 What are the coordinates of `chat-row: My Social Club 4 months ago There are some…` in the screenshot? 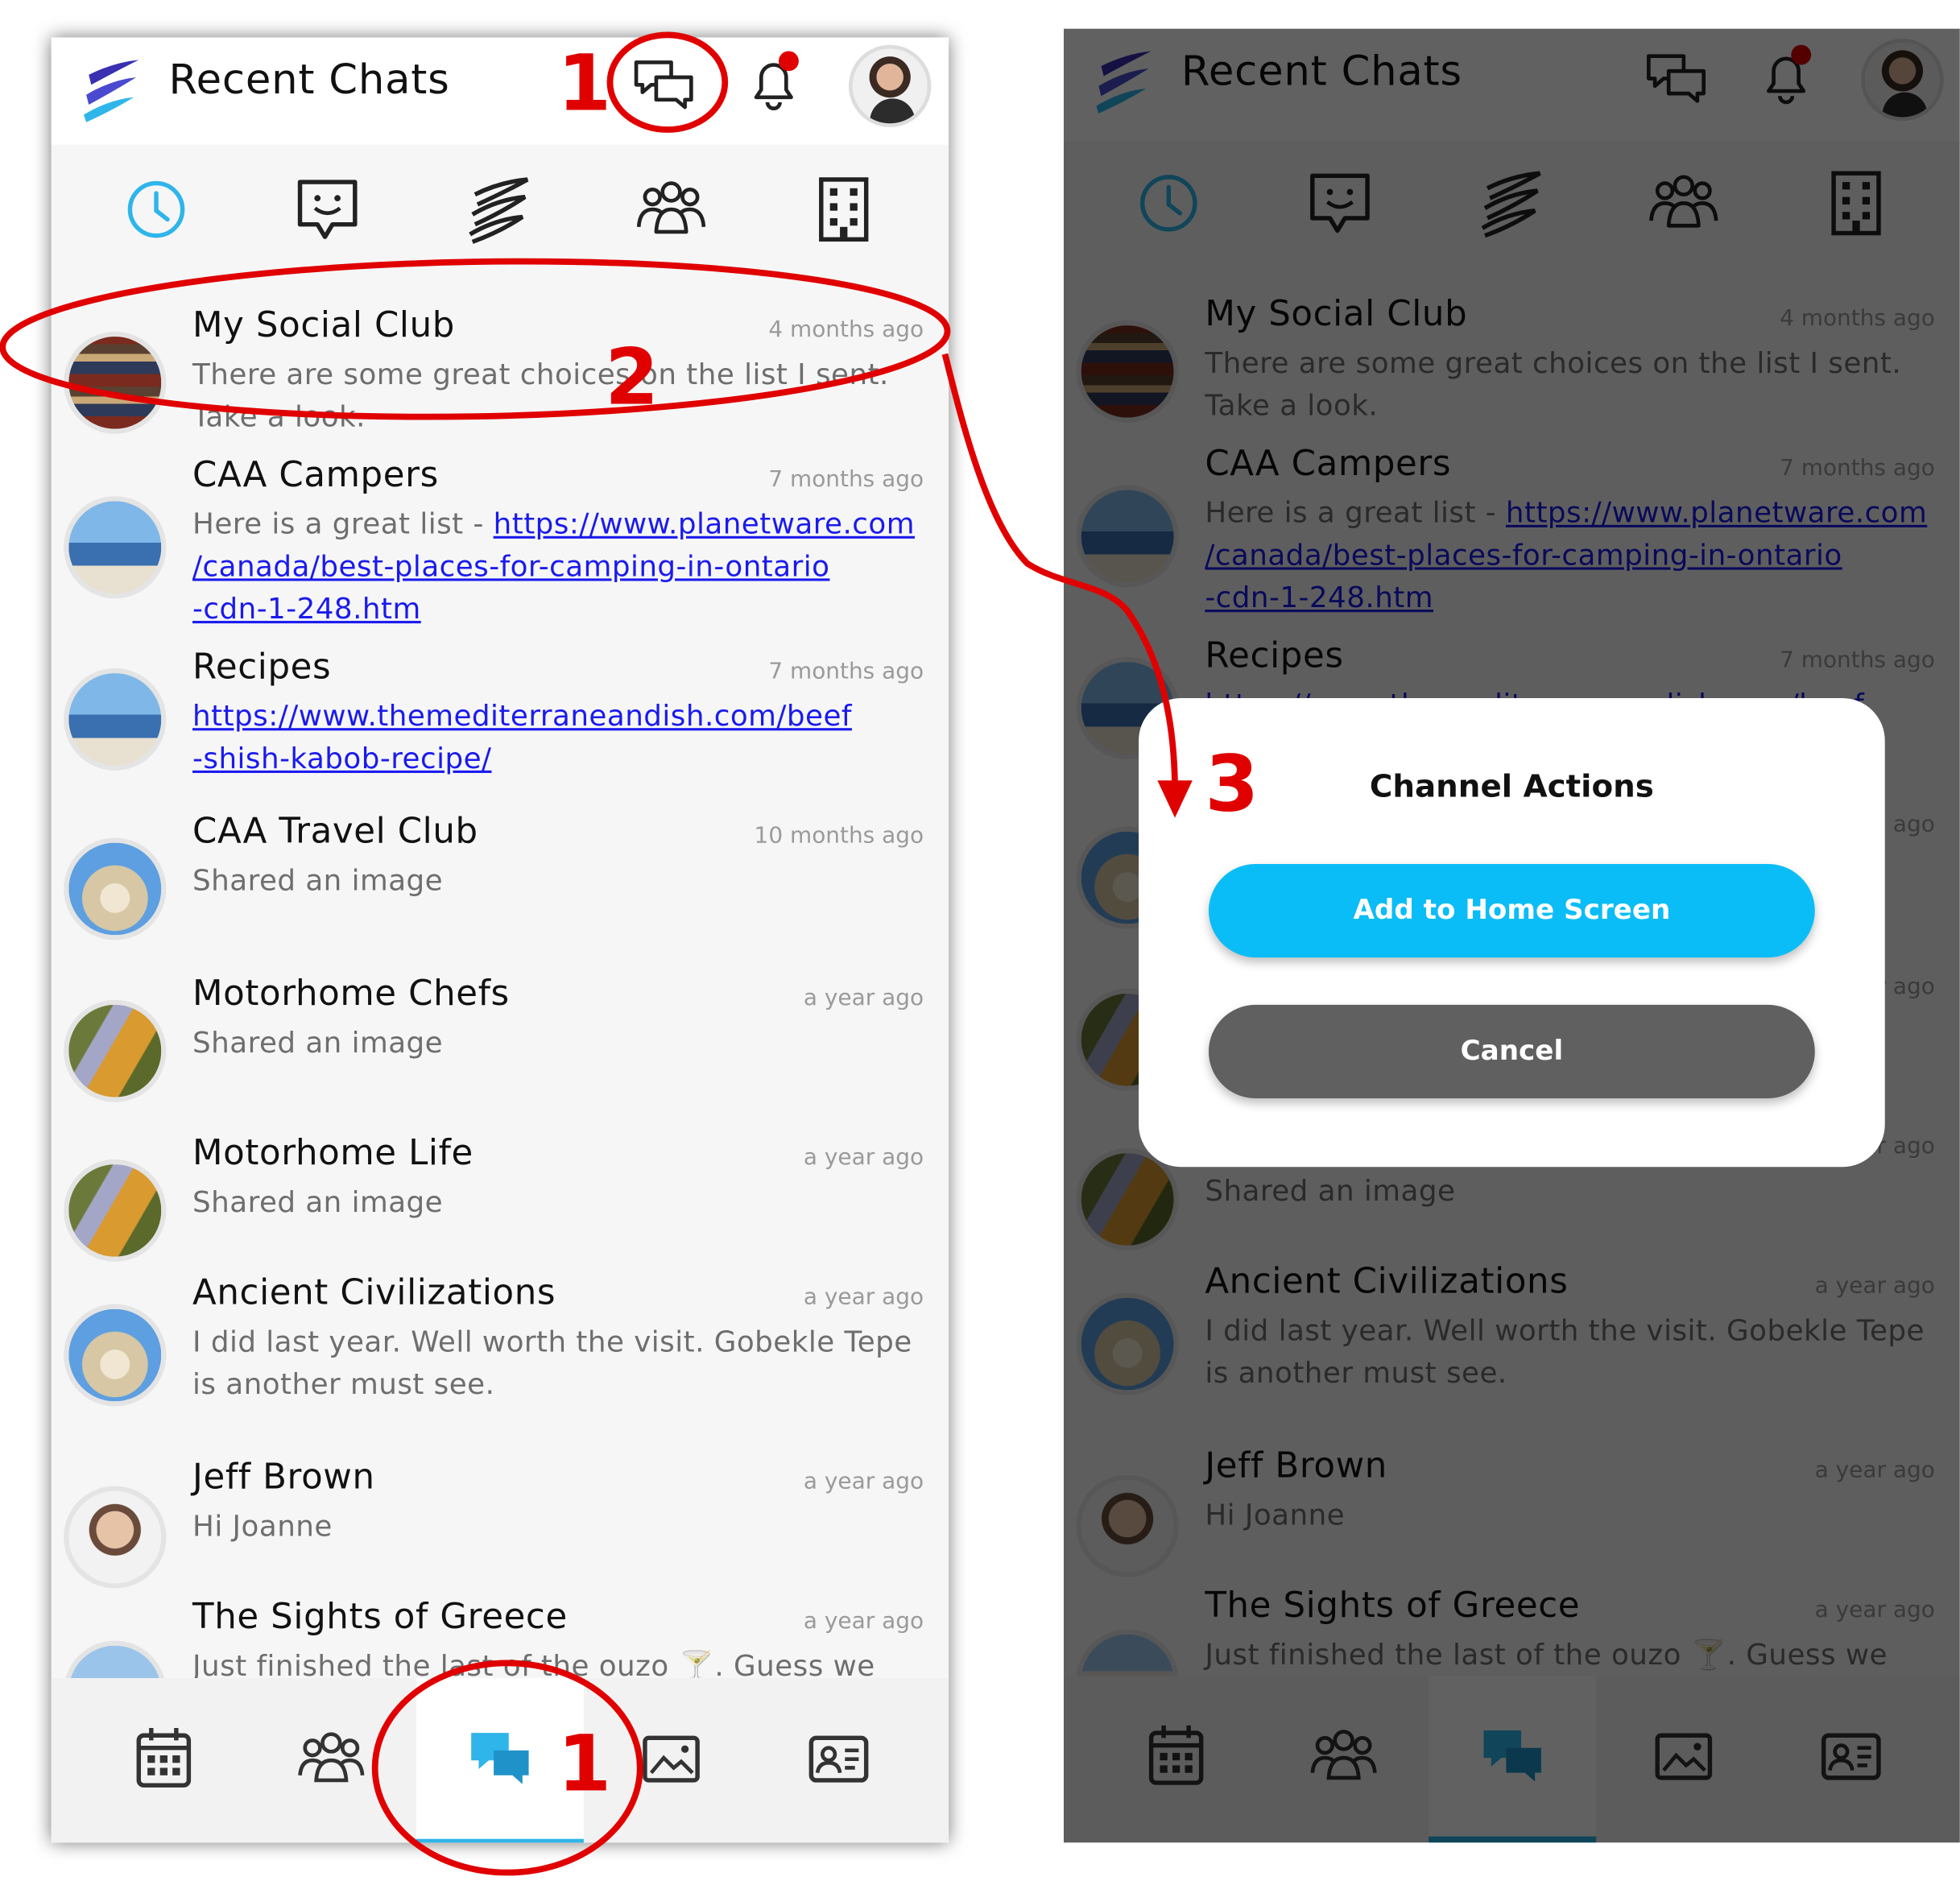 It's located at (500, 379).